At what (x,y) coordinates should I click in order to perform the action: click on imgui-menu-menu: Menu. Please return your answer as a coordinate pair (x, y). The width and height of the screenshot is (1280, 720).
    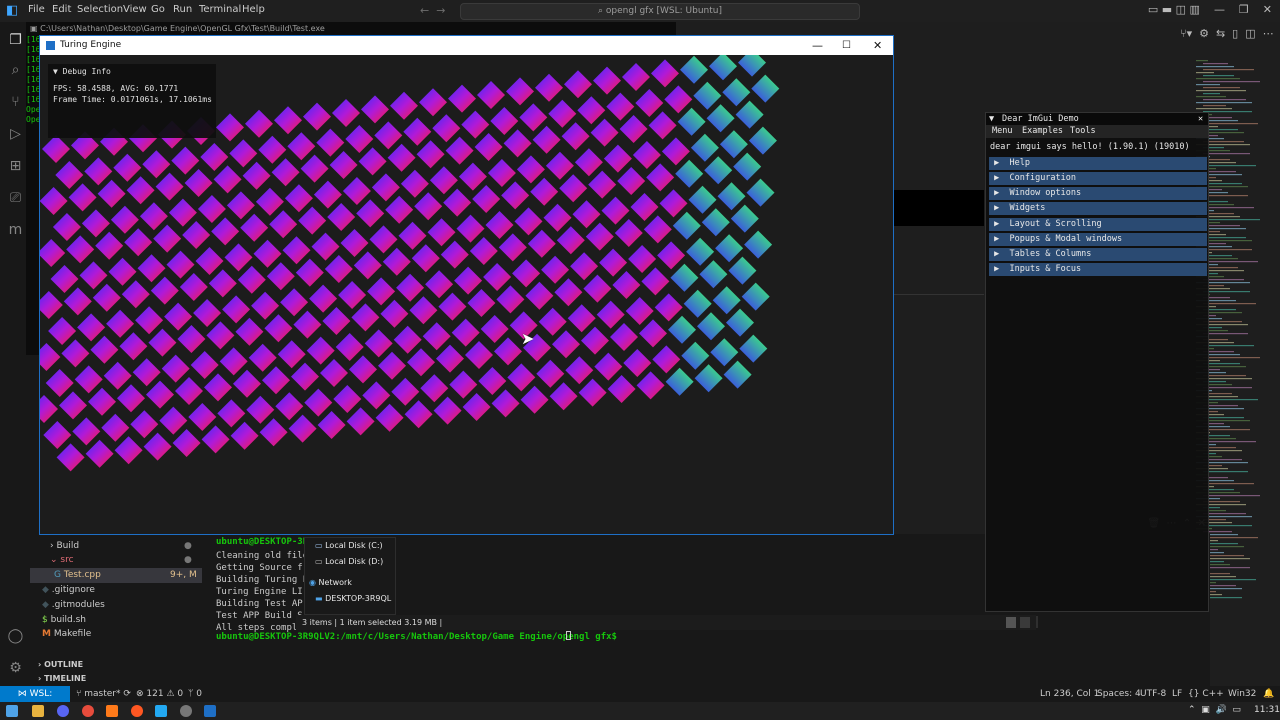
    Looking at the image, I should click on (1002, 131).